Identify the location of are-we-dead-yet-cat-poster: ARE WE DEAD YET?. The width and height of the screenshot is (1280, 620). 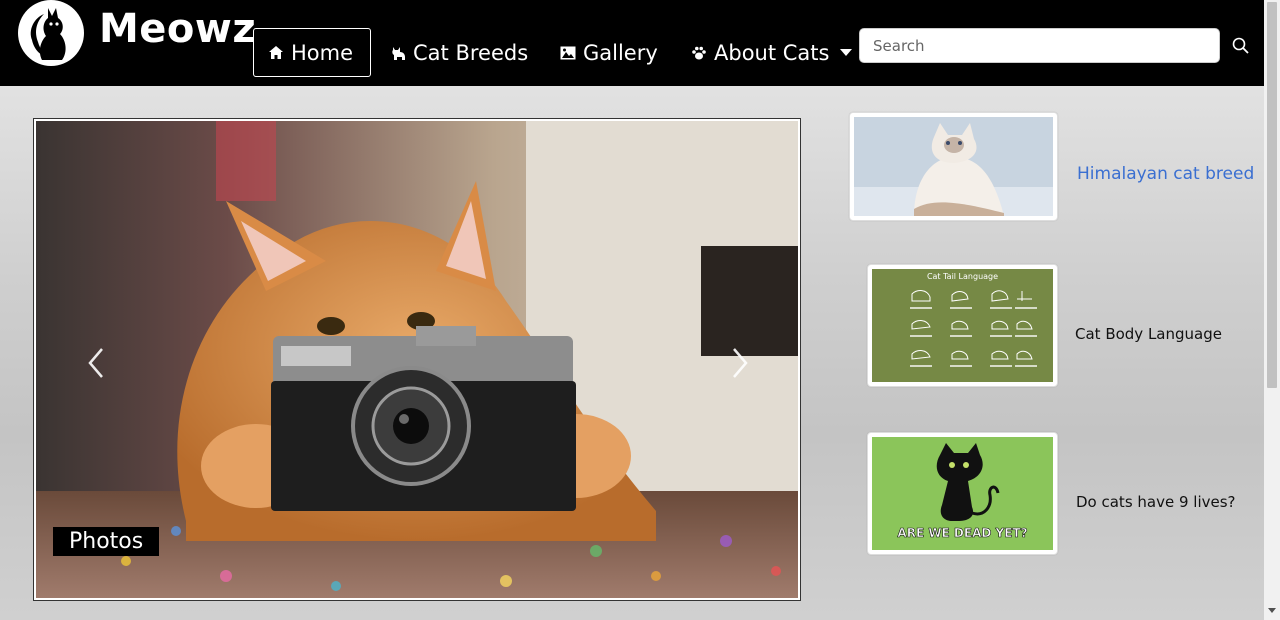
(962, 493).